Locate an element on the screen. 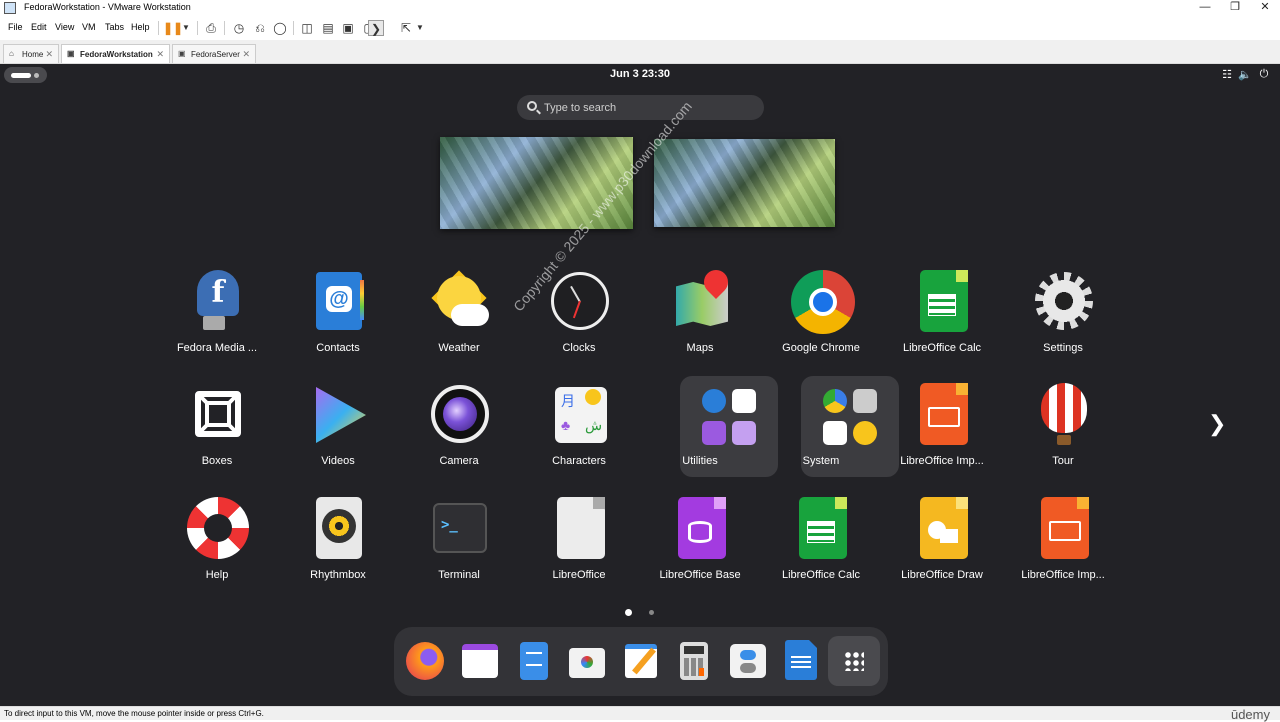  boxes-icon is located at coordinates (218, 415).